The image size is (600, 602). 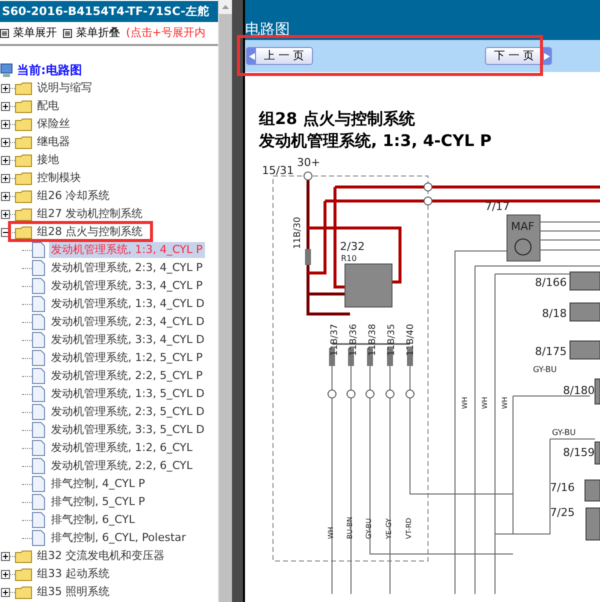 What do you see at coordinates (127, 286) in the screenshot?
I see `tree-item: 发动机管理系统, 3:3, 4_CYL P` at bounding box center [127, 286].